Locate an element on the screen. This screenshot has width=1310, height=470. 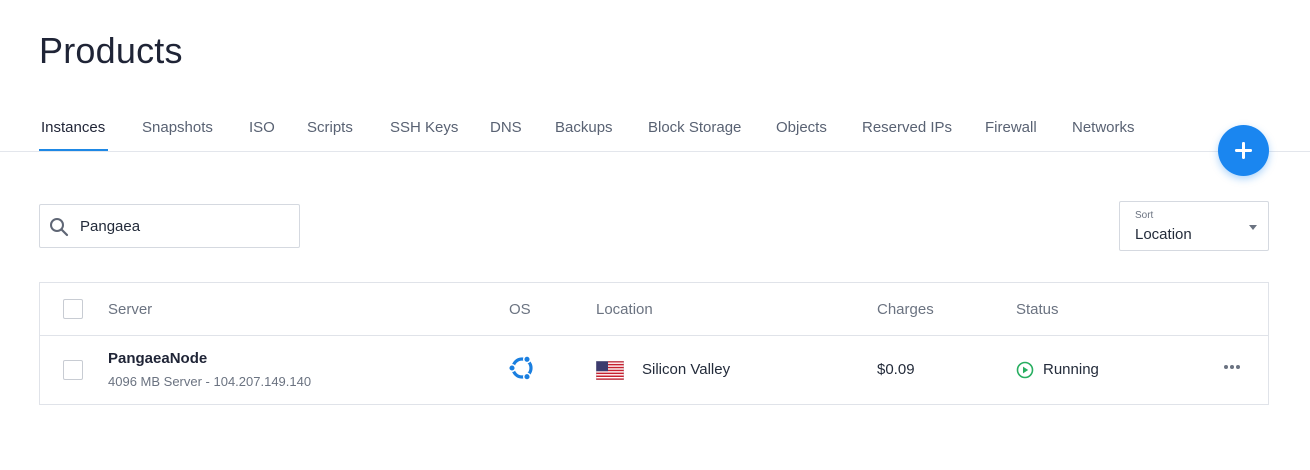
more-horizontal-icon is located at coordinates (1232, 366).